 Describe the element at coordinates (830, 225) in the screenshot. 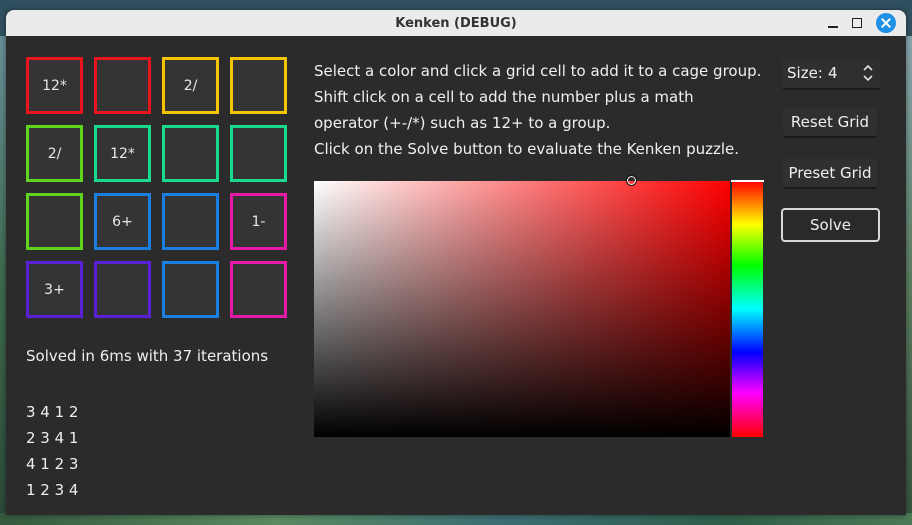

I see `solve-button: Solve` at that location.